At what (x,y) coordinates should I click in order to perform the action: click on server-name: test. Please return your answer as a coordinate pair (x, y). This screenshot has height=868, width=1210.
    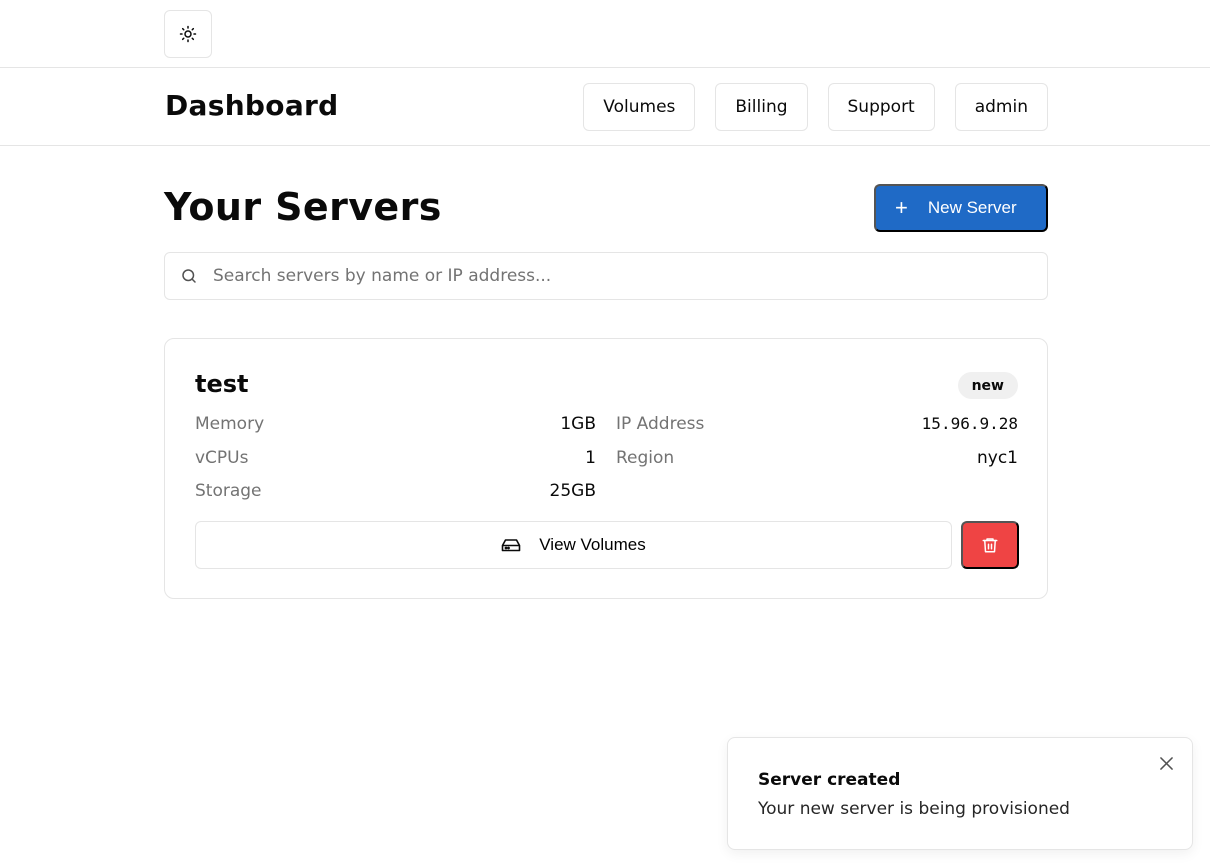
    Looking at the image, I should click on (222, 384).